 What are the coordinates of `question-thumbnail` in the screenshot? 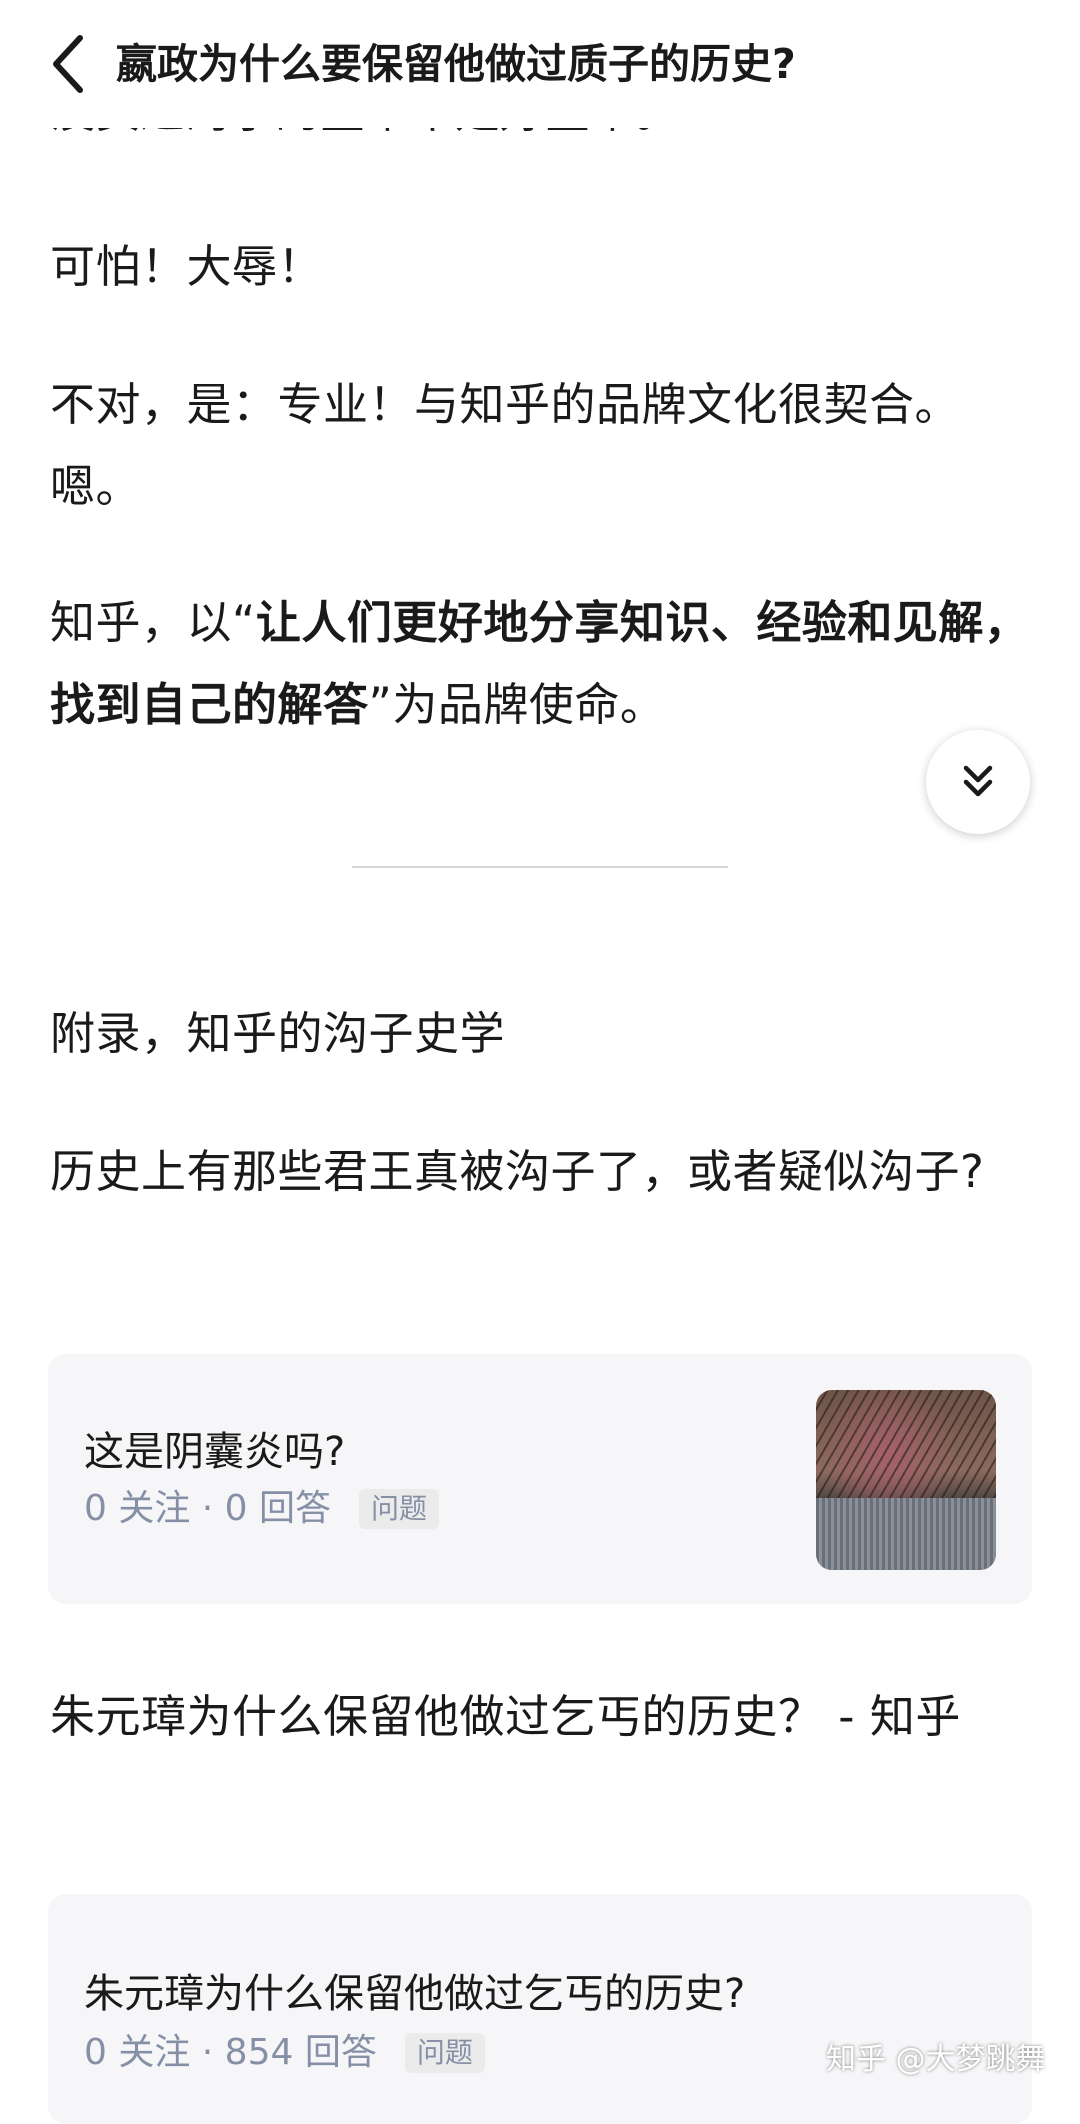 It's located at (906, 1480).